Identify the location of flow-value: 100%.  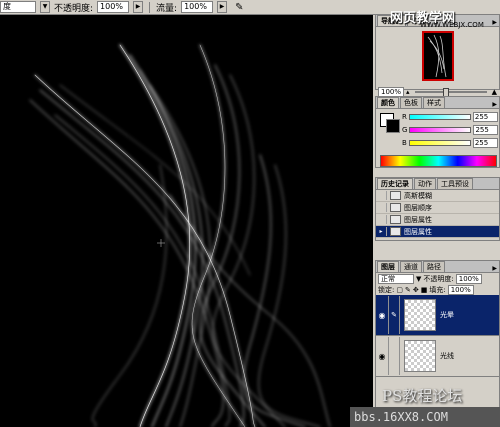
(195, 6).